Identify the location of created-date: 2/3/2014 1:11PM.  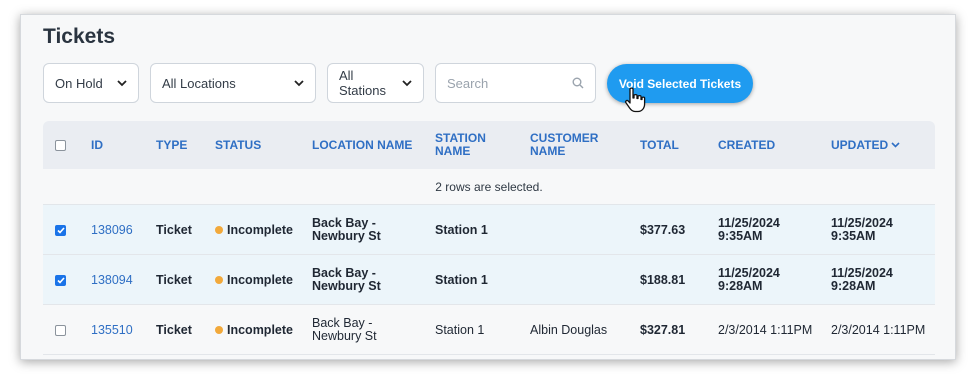
(765, 330).